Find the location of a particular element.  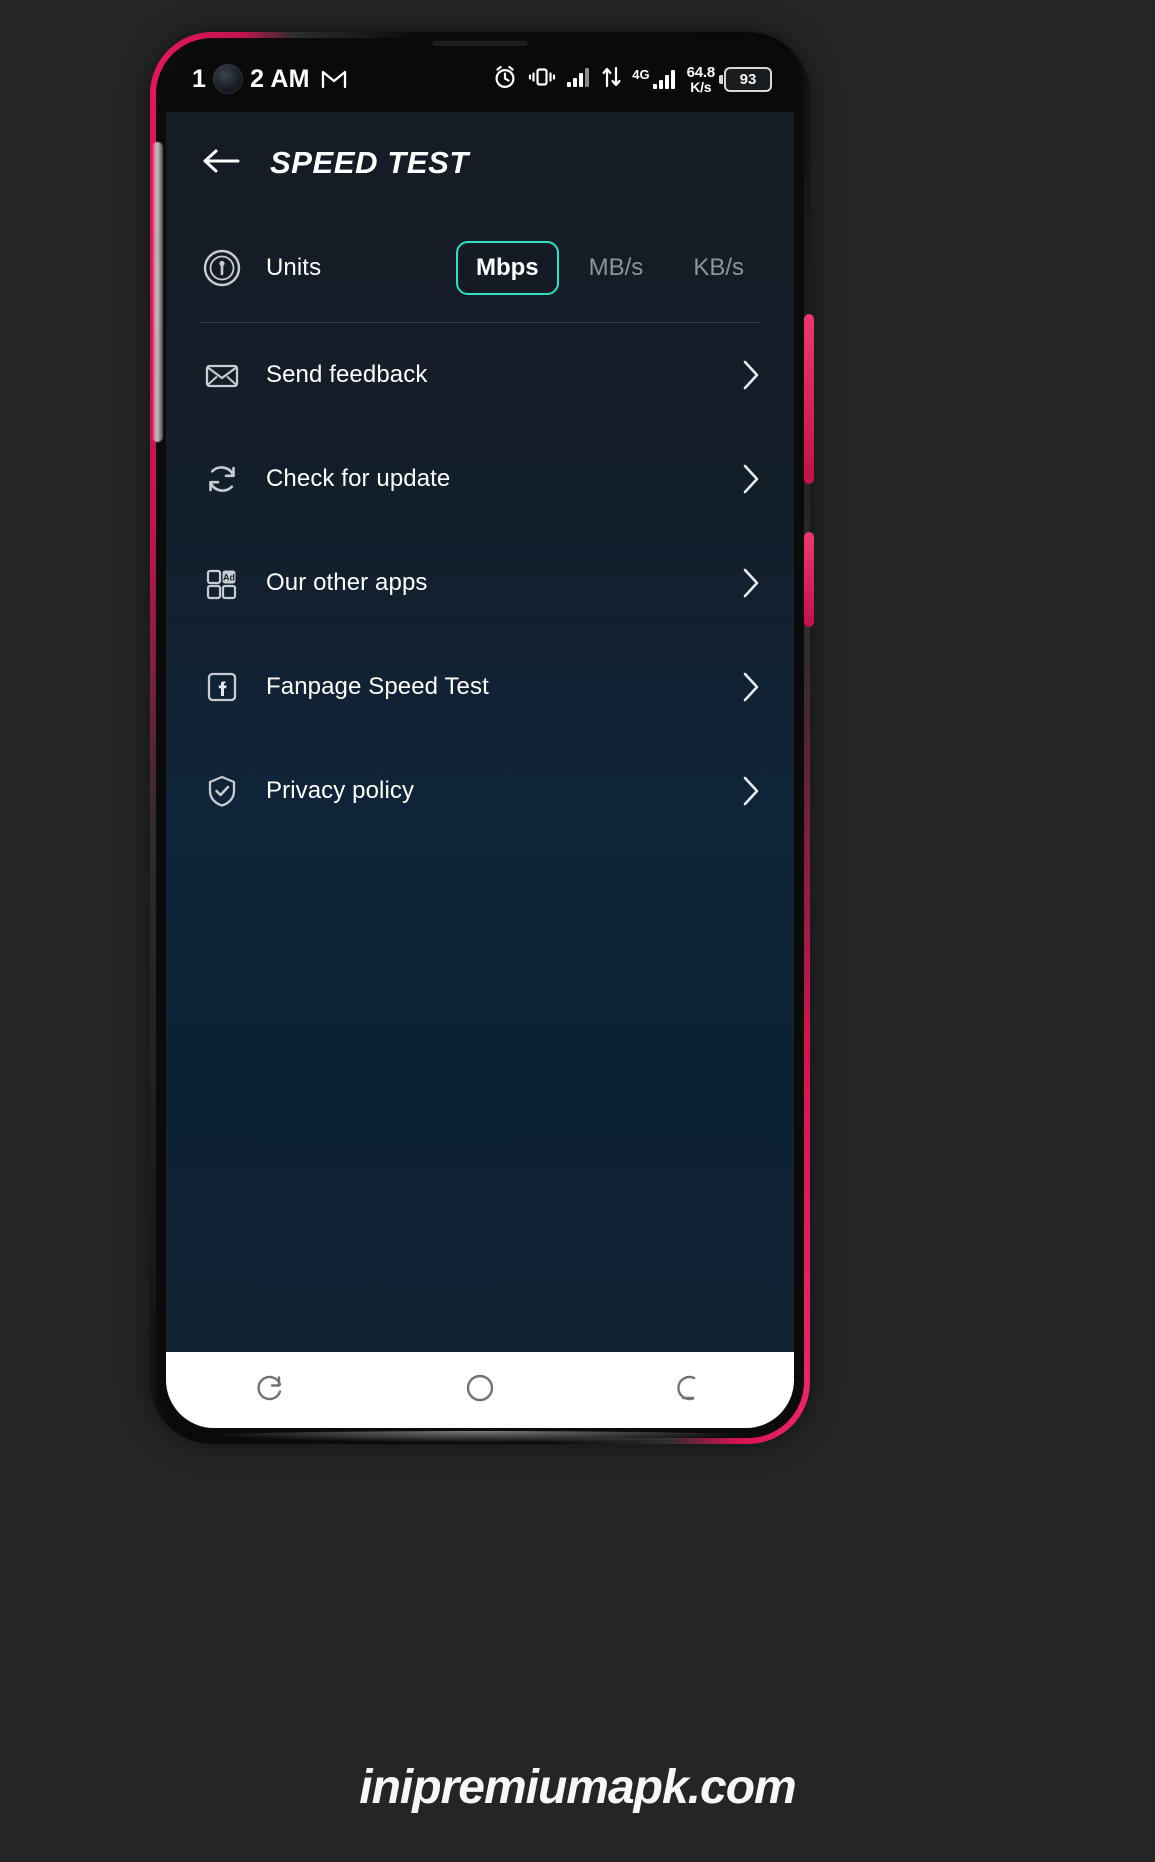

svg-text: Ad is located at coordinates (229, 577).